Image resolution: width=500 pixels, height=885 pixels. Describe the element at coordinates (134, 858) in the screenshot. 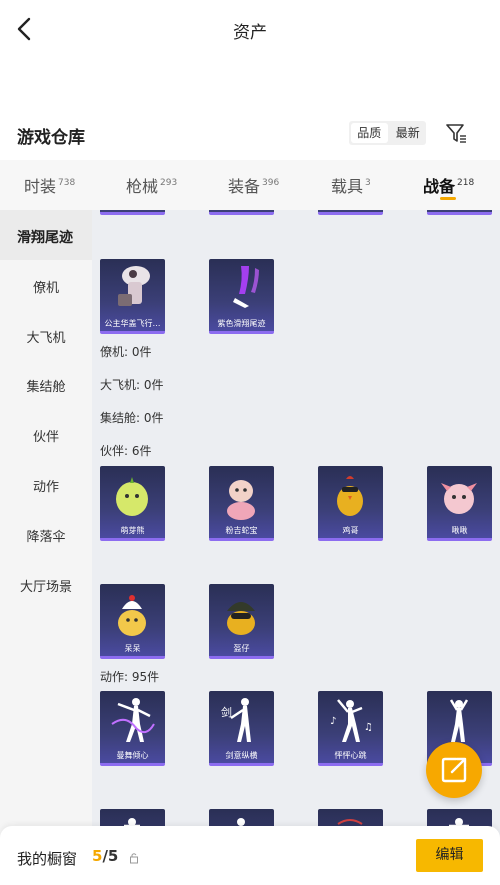

I see `lock-icon` at that location.